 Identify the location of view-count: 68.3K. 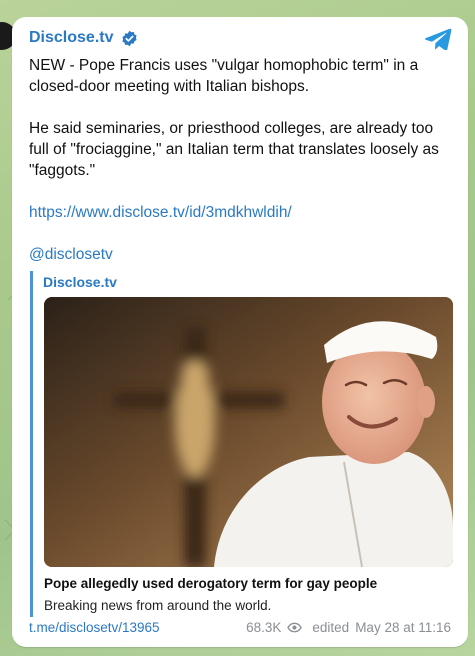
(264, 627).